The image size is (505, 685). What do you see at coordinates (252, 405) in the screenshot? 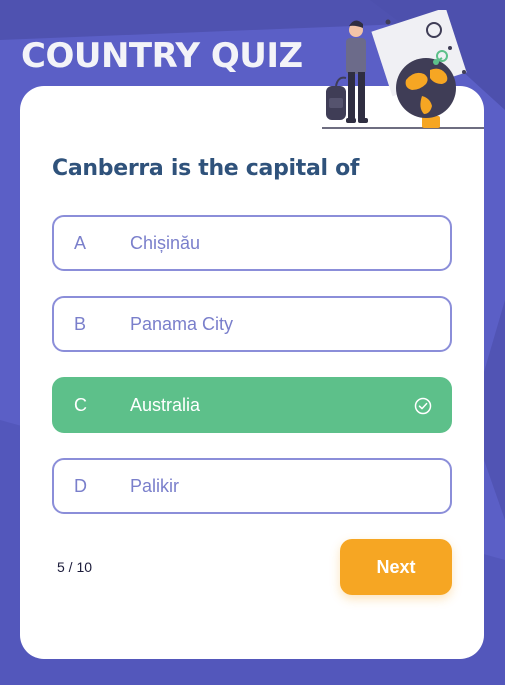
I see `option-c-correct: C Australia` at bounding box center [252, 405].